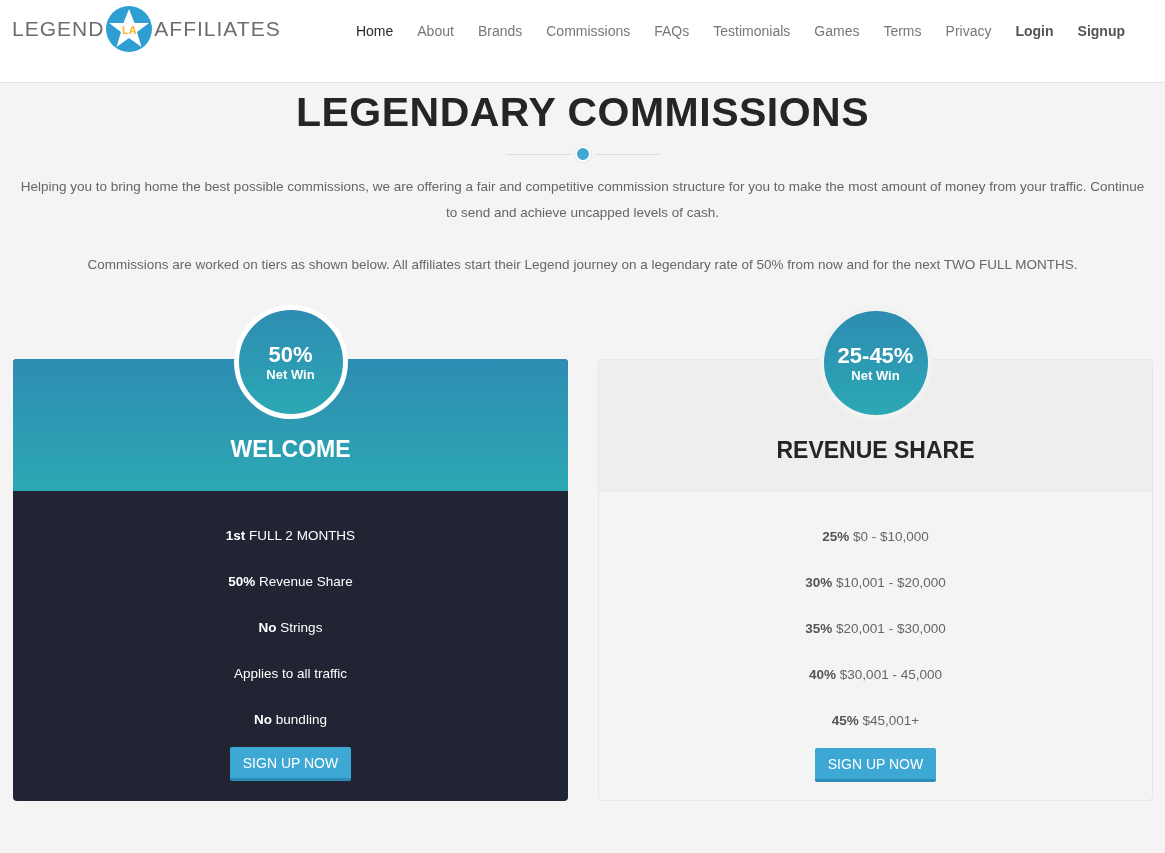 This screenshot has height=853, width=1165. I want to click on logo-text: LEGEND, so click(58, 29).